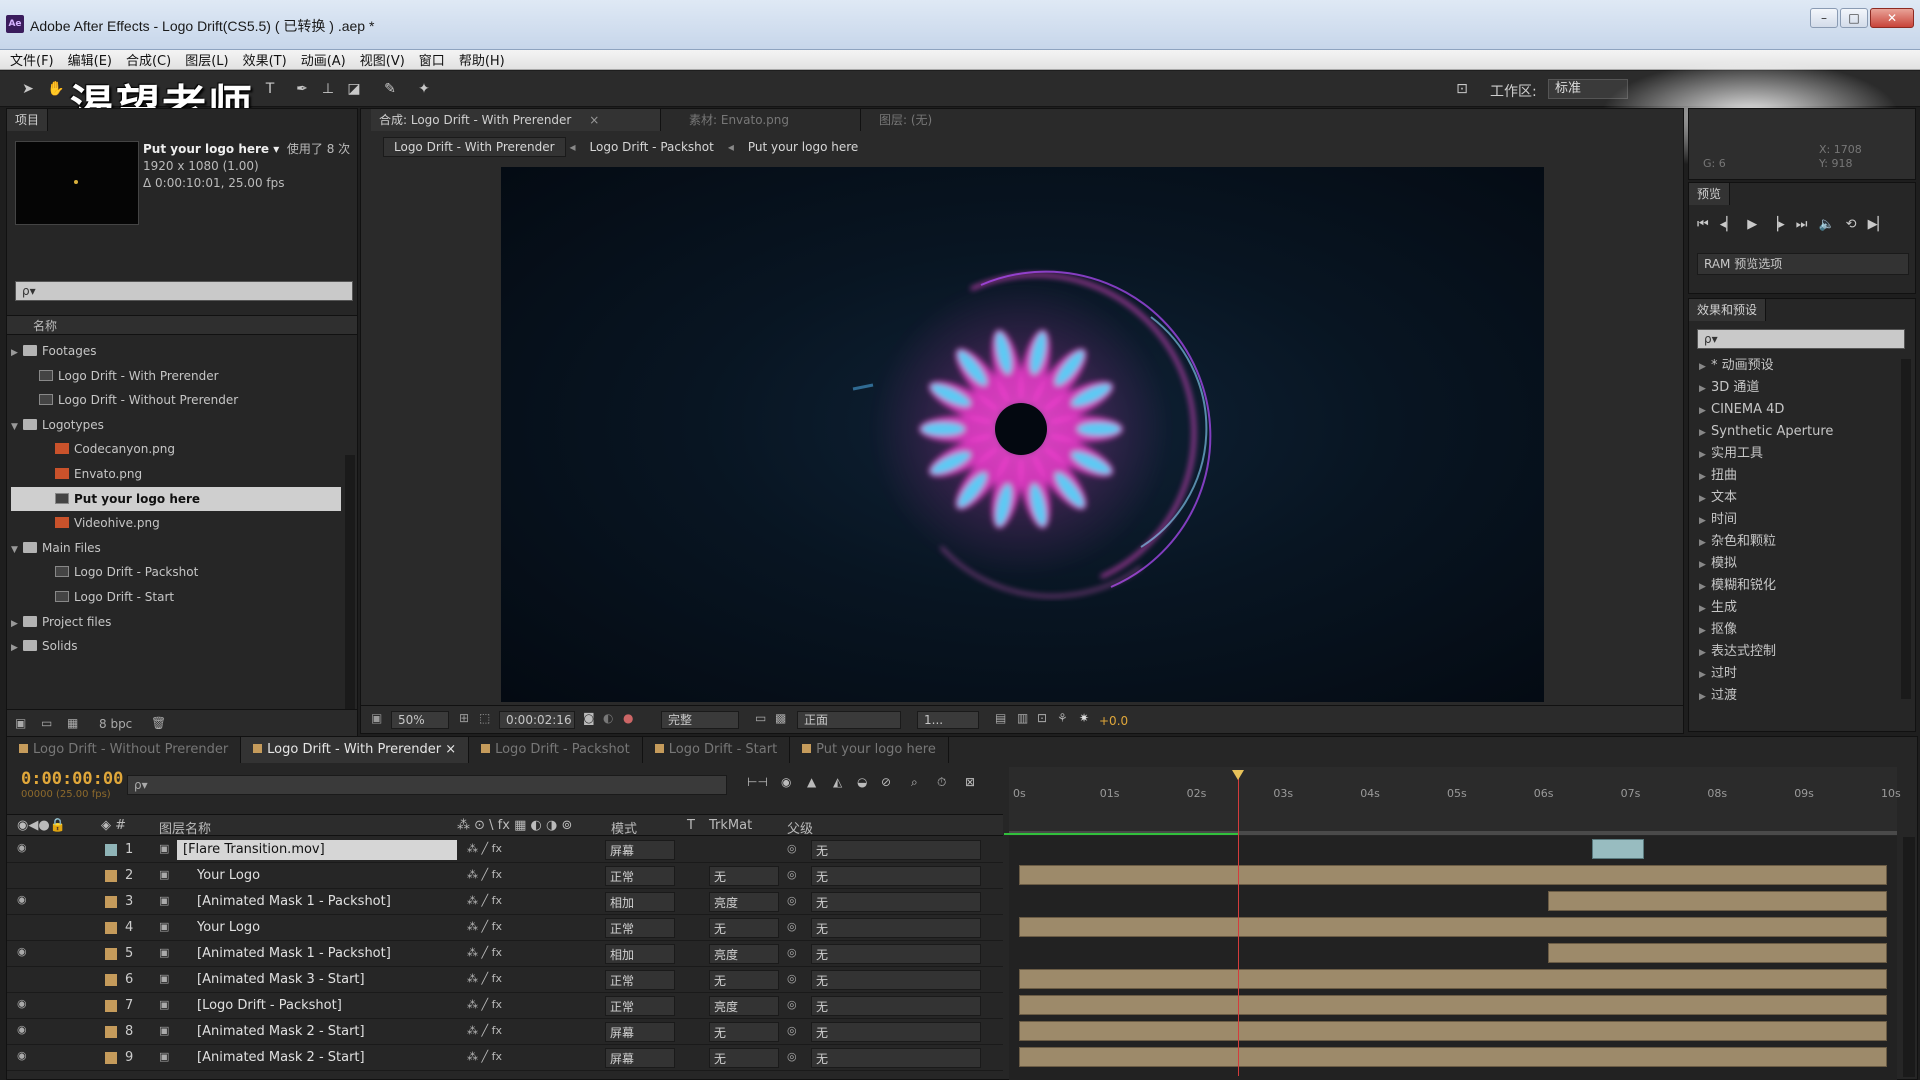 The image size is (1920, 1080). Describe the element at coordinates (1000, 718) in the screenshot. I see `pixel-aspect-icon: ▤` at that location.